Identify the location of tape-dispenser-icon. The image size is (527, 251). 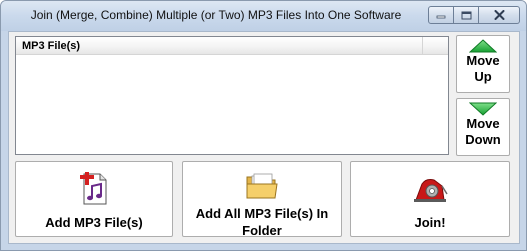
(431, 190).